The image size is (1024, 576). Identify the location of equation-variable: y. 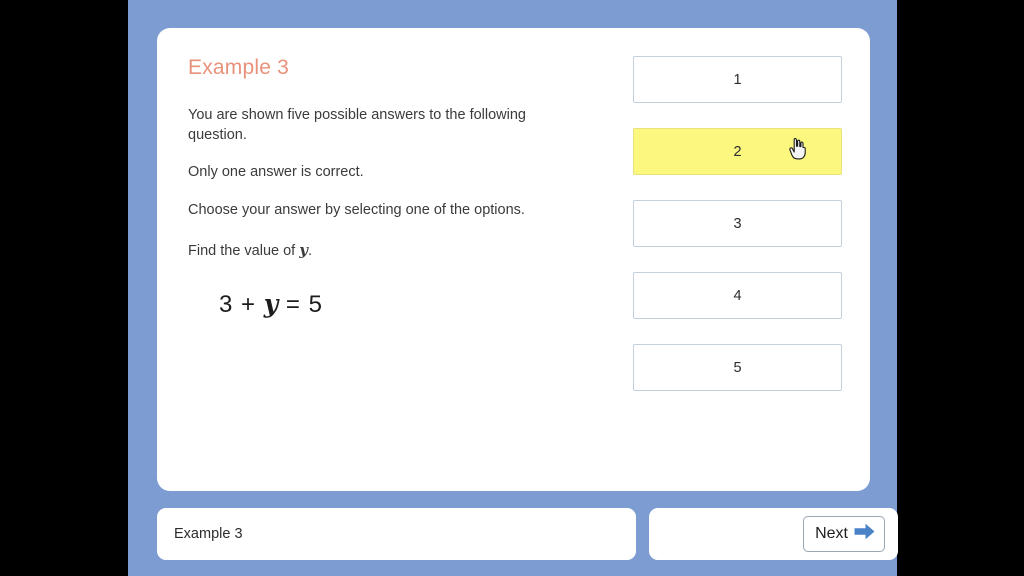
(271, 303).